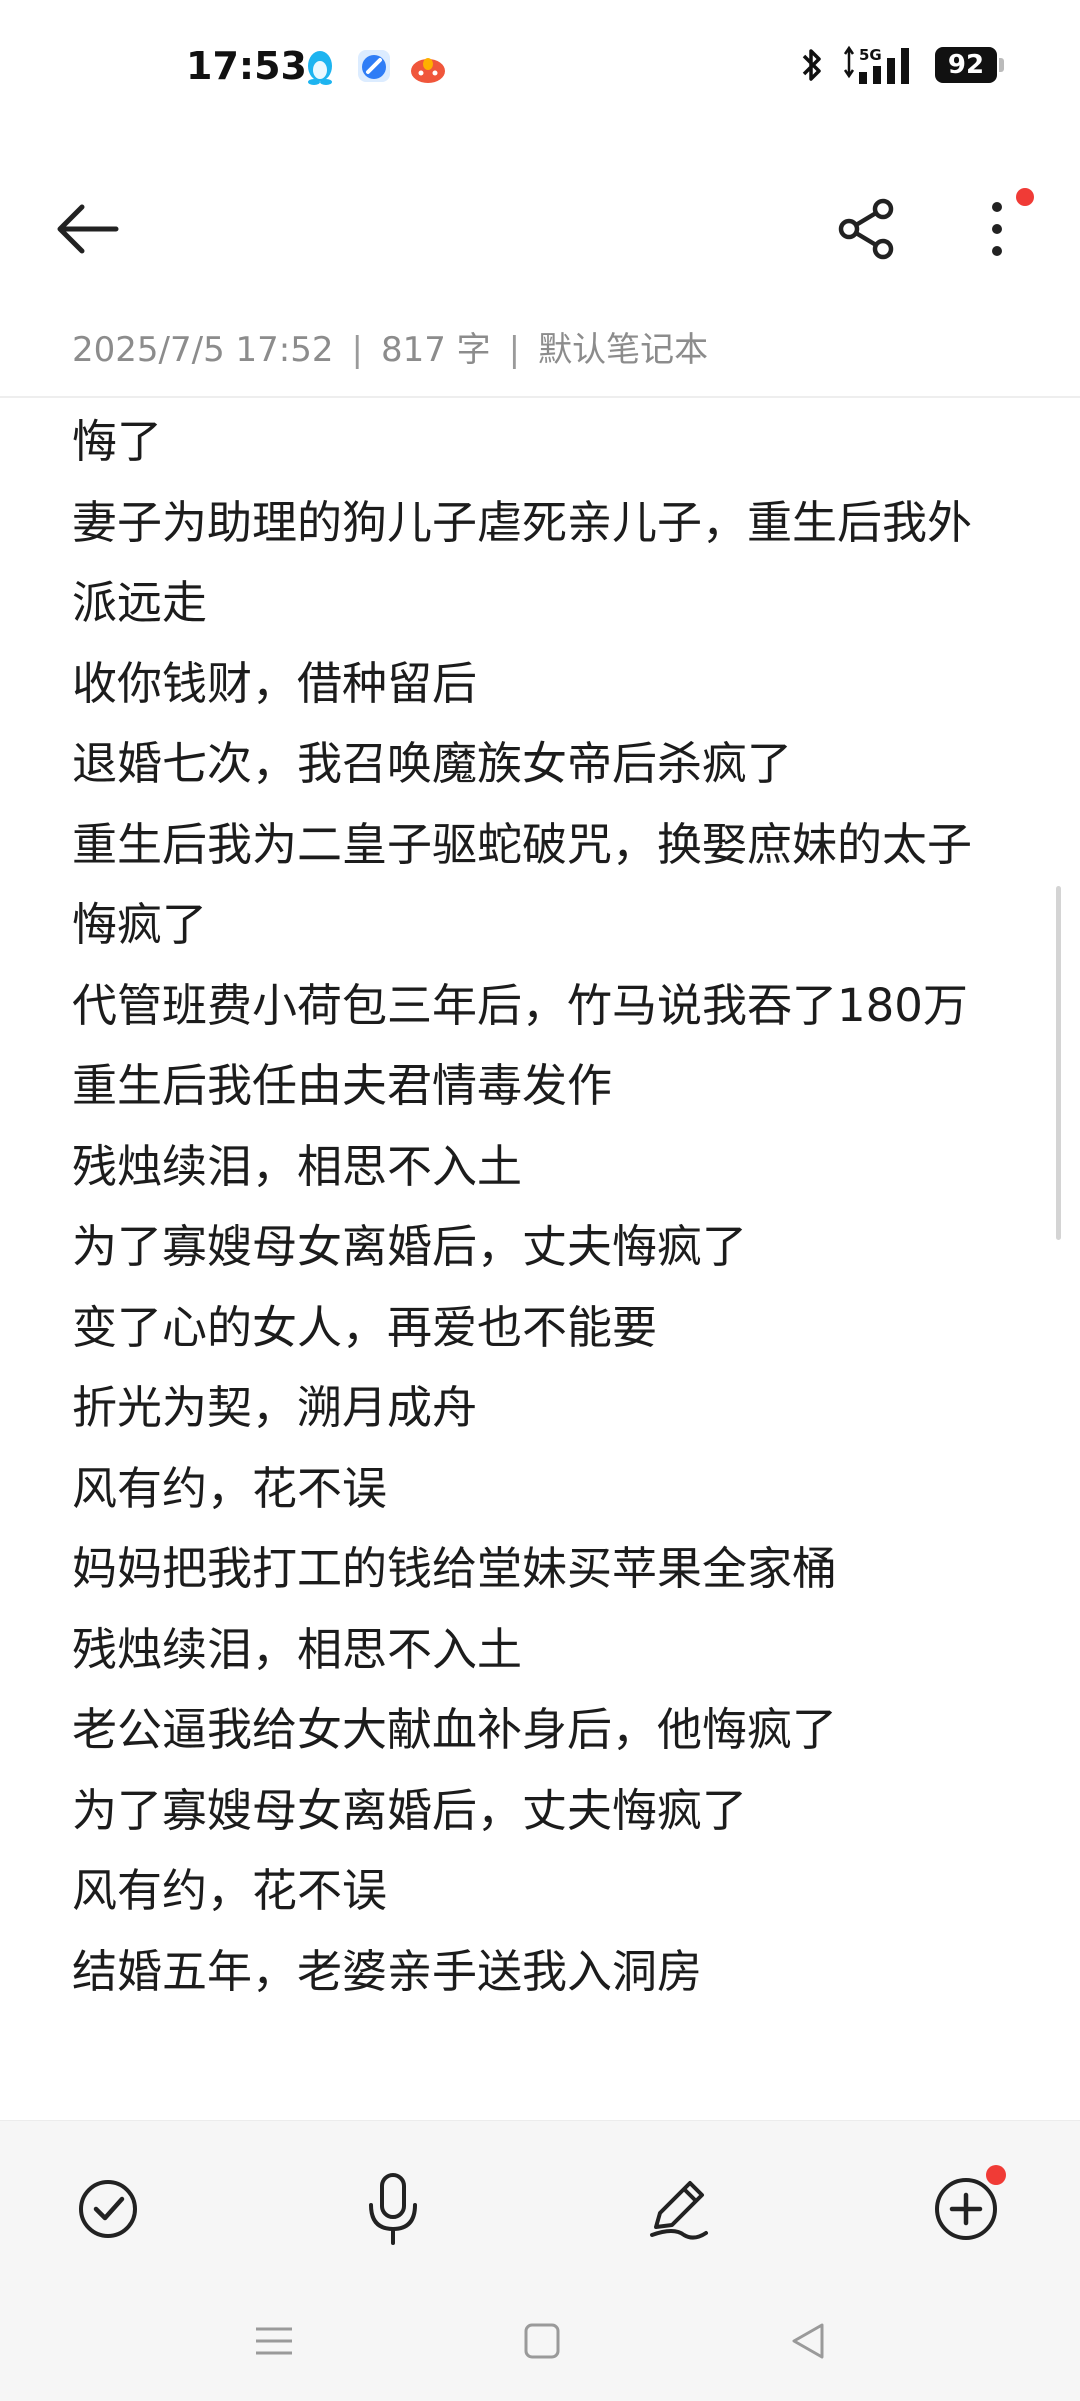 The height and width of the screenshot is (2401, 1080). I want to click on more-button, so click(997, 229).